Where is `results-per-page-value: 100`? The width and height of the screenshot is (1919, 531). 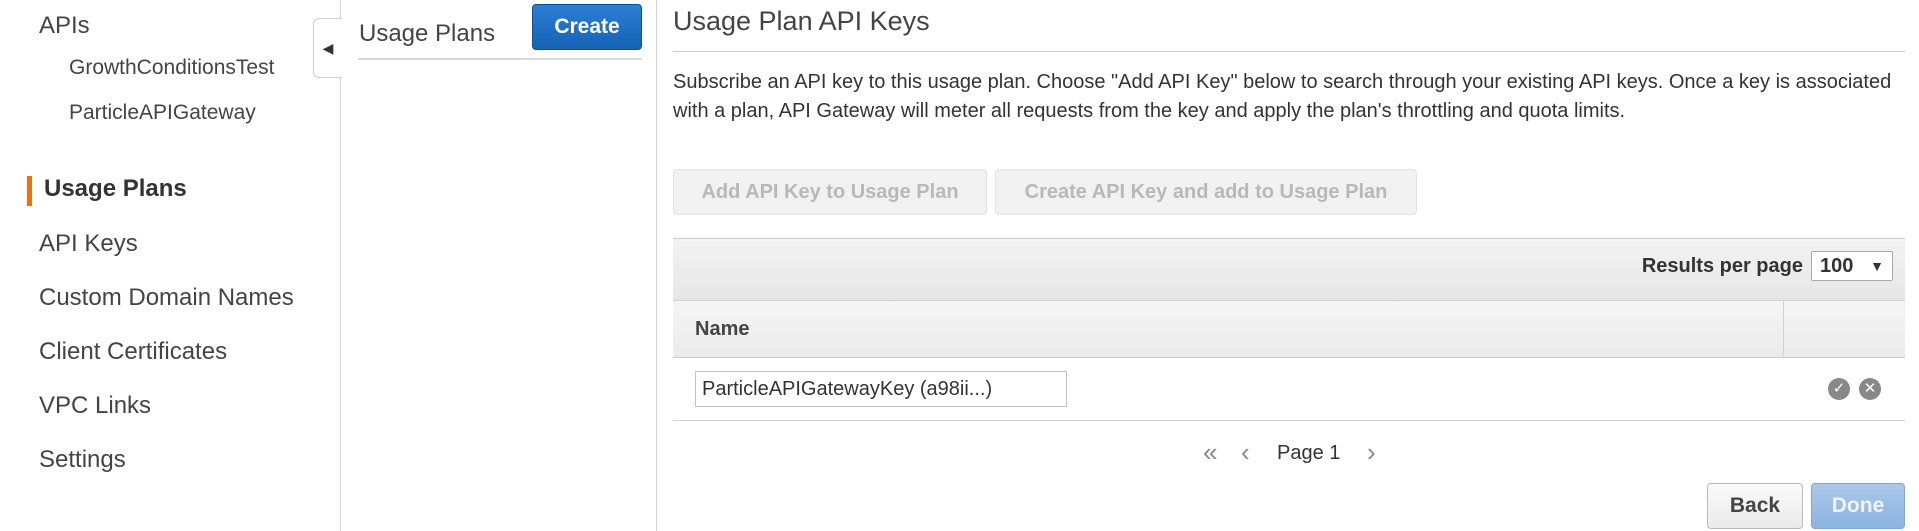
results-per-page-value: 100 is located at coordinates (1837, 266).